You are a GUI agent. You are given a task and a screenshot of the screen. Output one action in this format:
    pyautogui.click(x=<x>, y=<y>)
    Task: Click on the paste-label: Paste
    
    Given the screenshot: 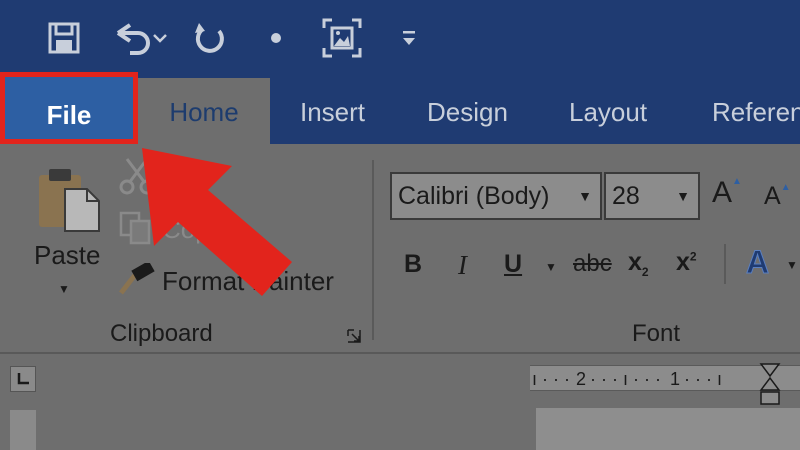 What is the action you would take?
    pyautogui.click(x=67, y=255)
    